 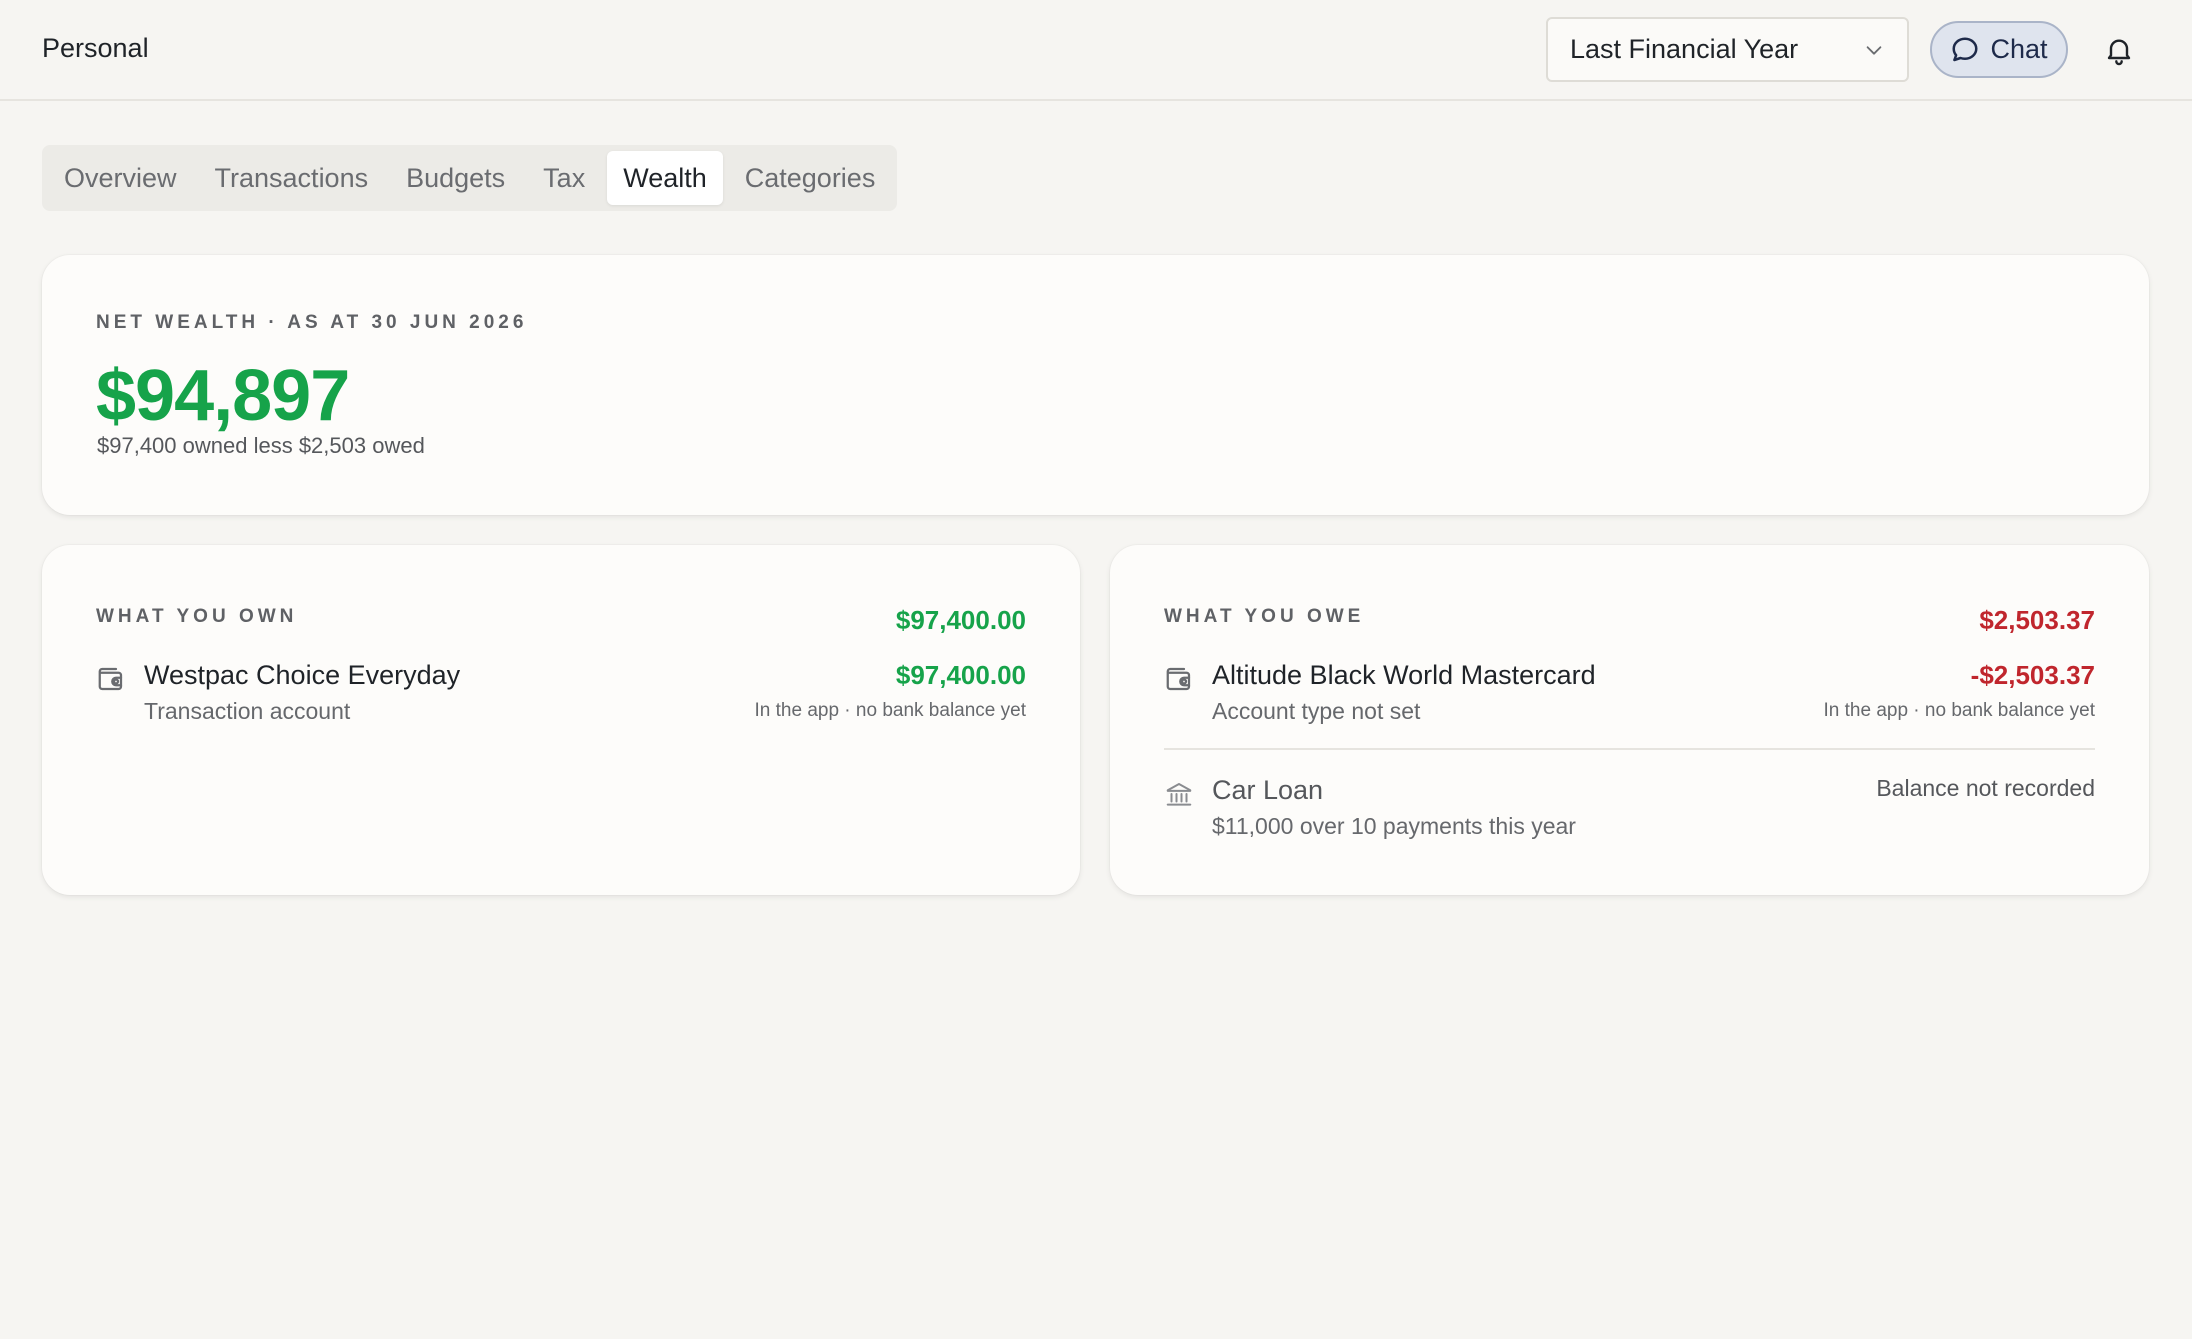 What do you see at coordinates (197, 616) in the screenshot?
I see `own-heading: WHAT YOU OWN` at bounding box center [197, 616].